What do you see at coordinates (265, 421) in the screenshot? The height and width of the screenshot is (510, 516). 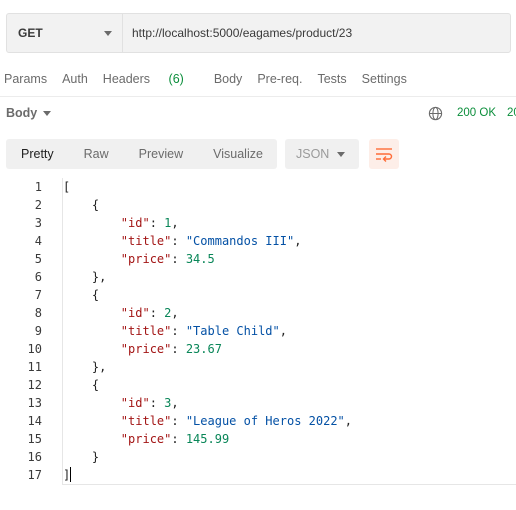 I see `code-token: "League of Heros 2022"` at bounding box center [265, 421].